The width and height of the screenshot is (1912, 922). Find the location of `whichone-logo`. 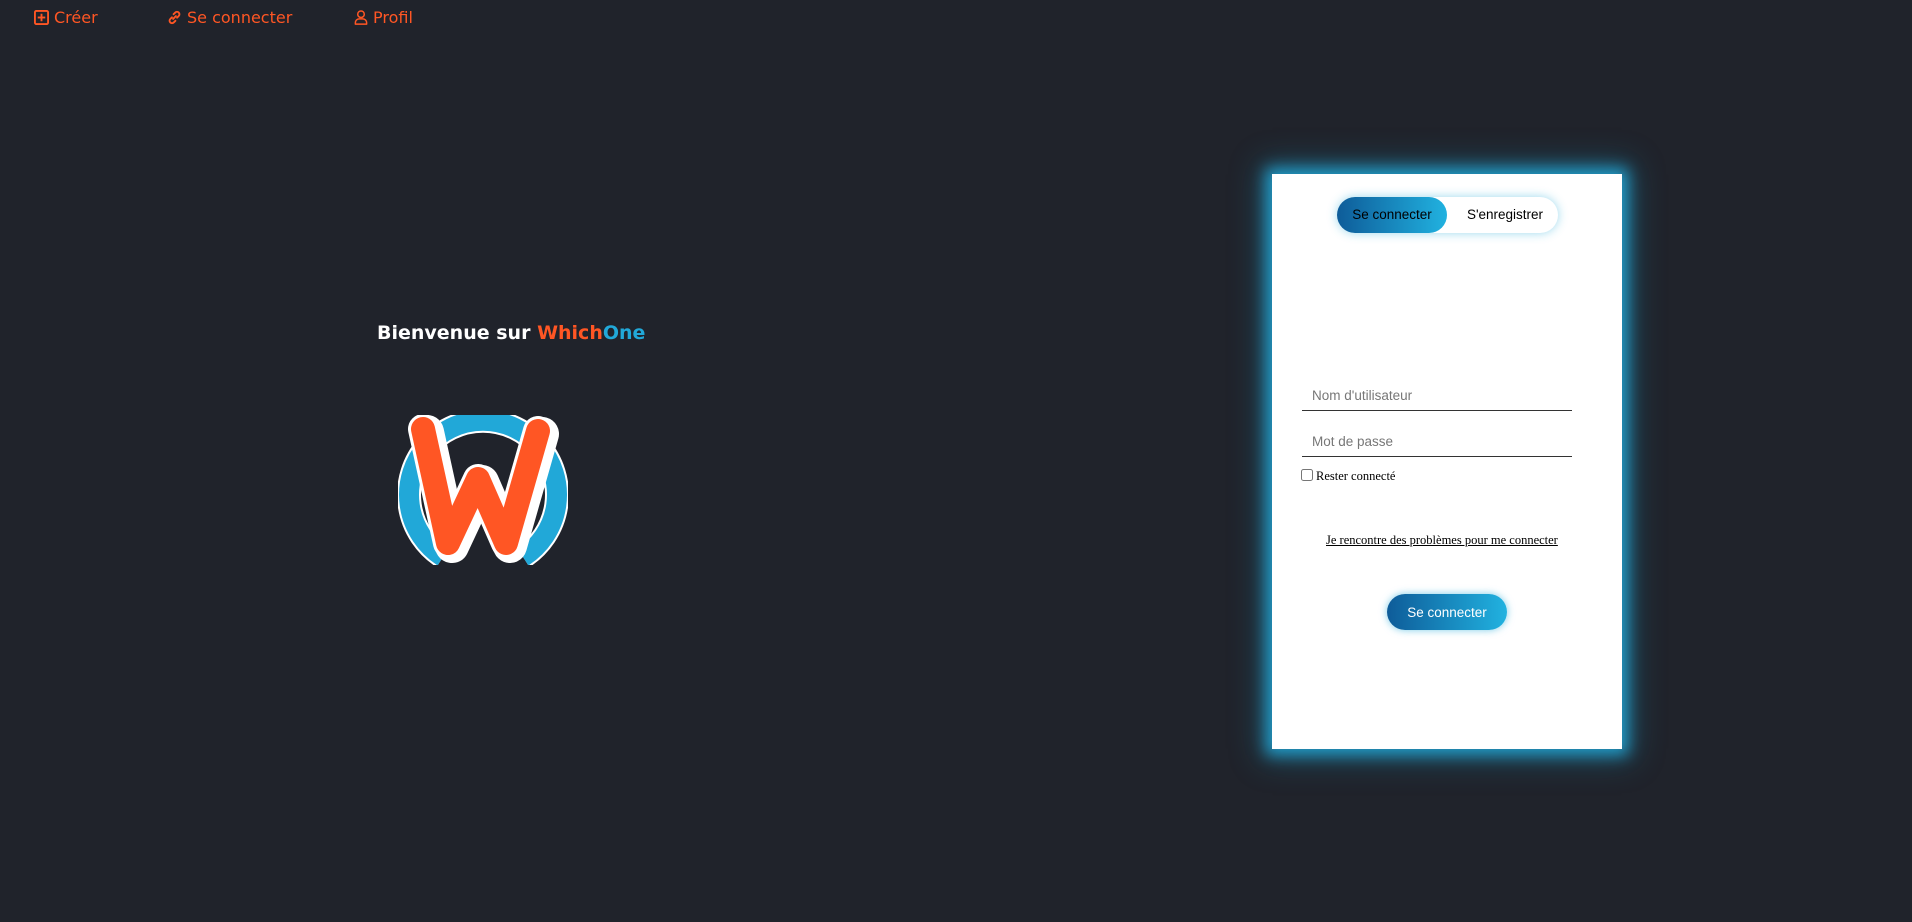

whichone-logo is located at coordinates (483, 490).